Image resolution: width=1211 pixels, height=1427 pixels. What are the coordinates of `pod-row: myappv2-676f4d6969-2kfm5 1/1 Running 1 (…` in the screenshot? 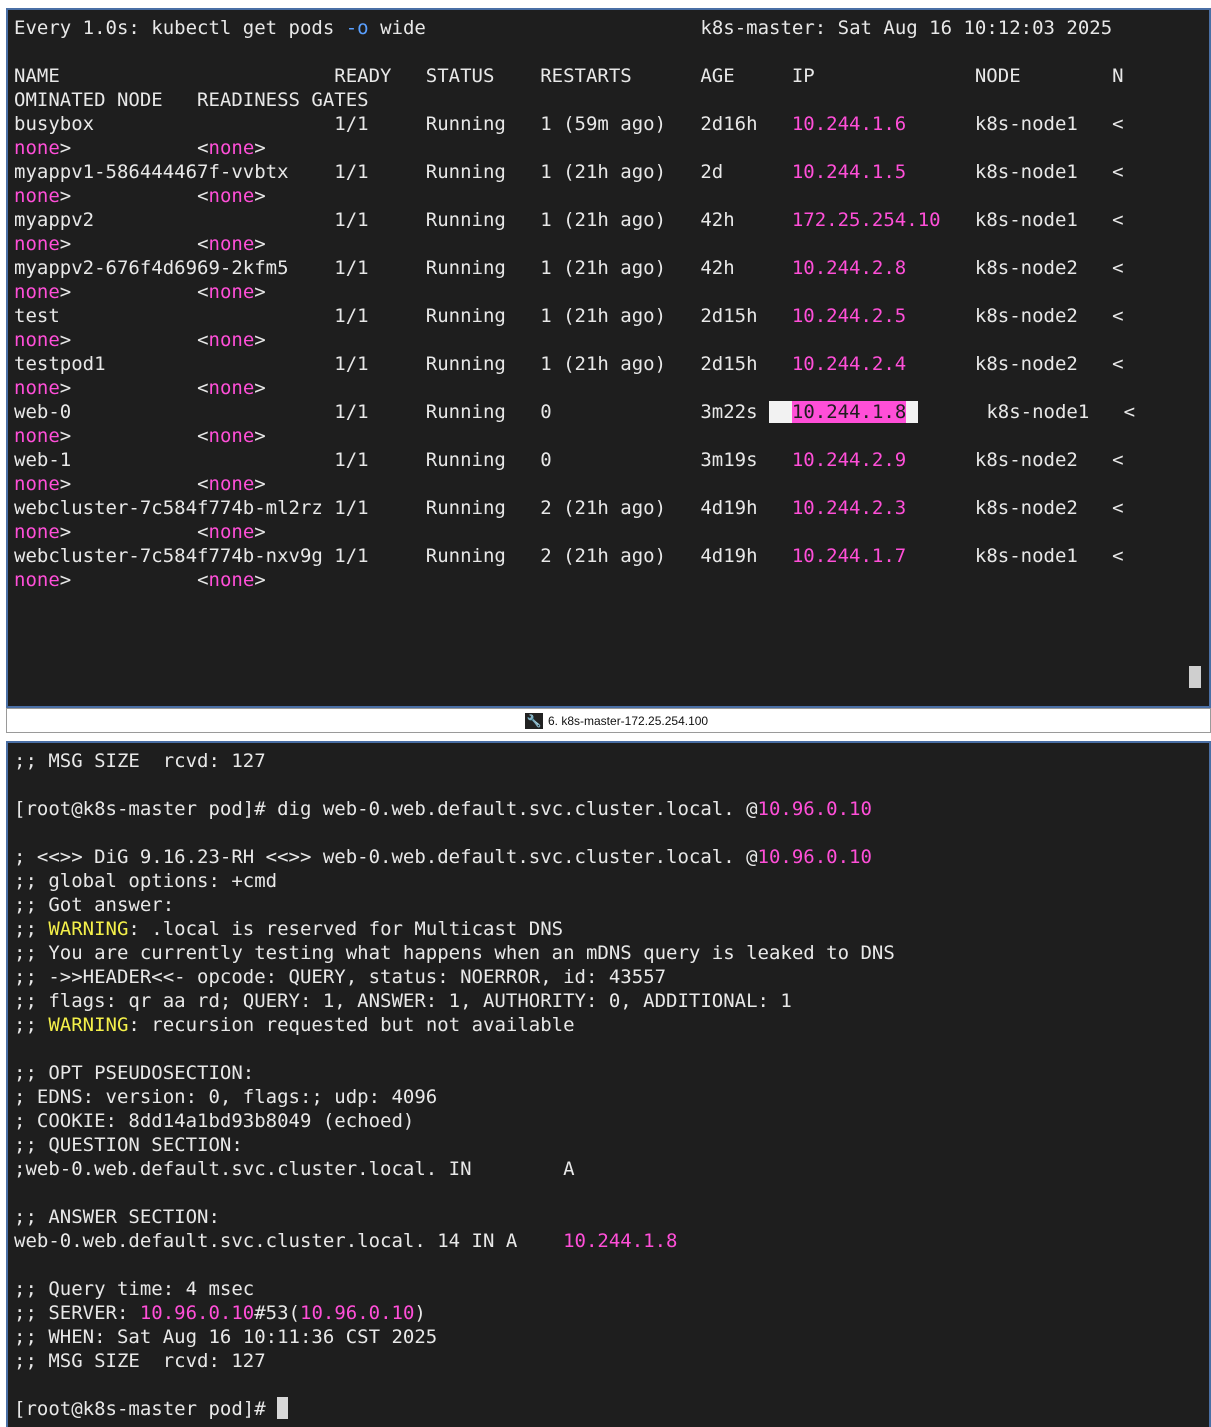 It's located at (569, 268).